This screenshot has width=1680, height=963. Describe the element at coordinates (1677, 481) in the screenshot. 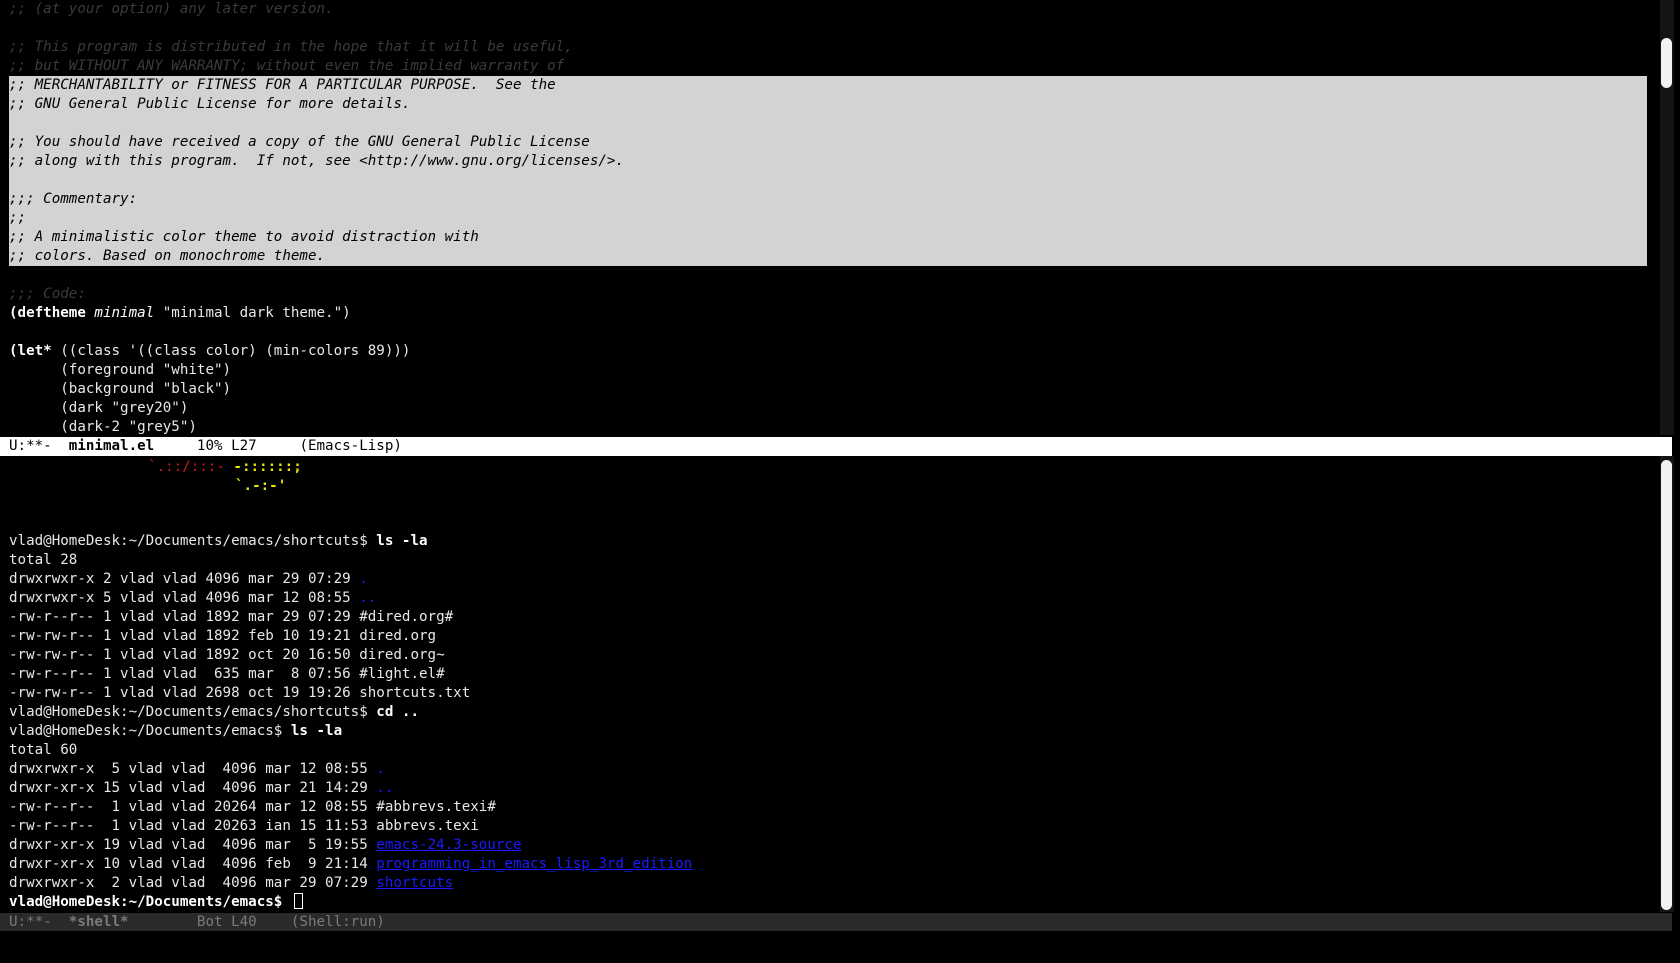

I see `frame-edge` at that location.